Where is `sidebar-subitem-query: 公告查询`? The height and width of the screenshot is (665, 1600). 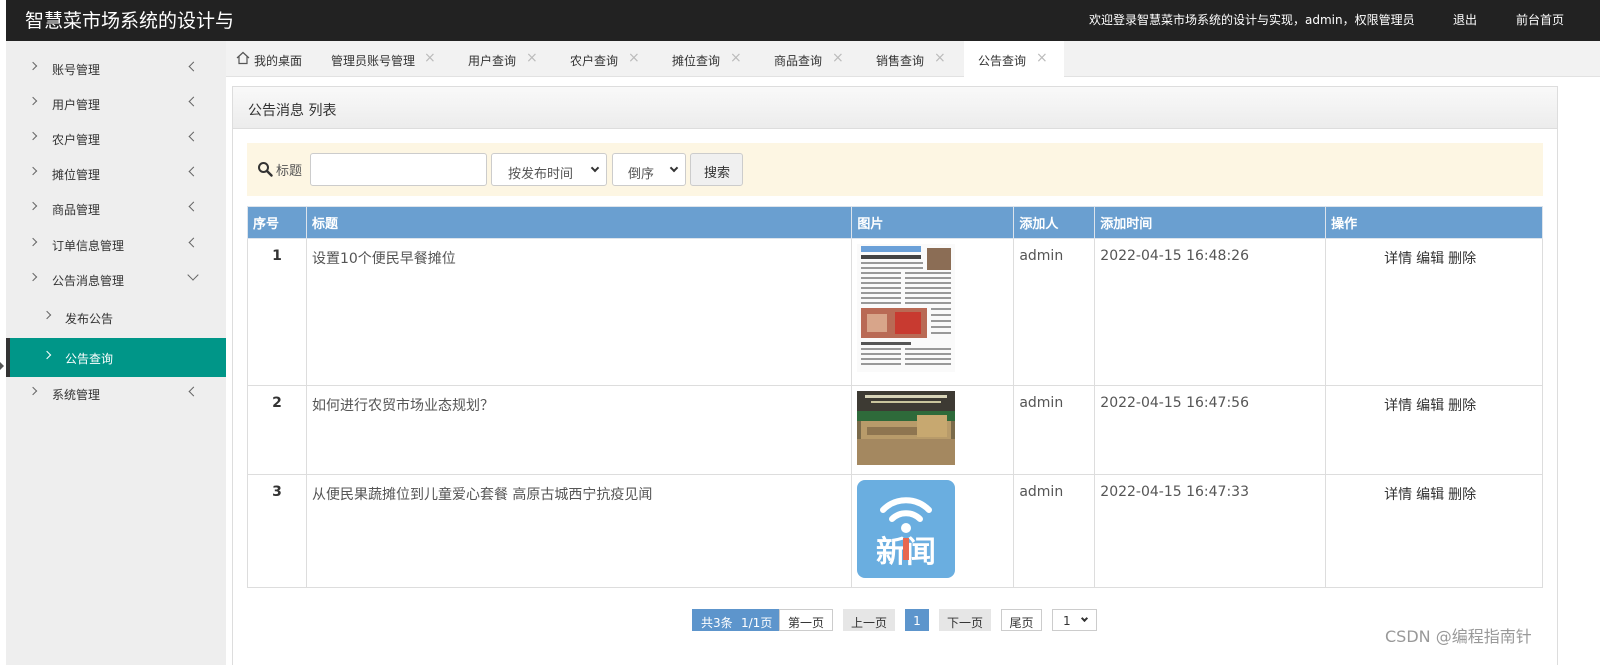 sidebar-subitem-query: 公告查询 is located at coordinates (116, 357).